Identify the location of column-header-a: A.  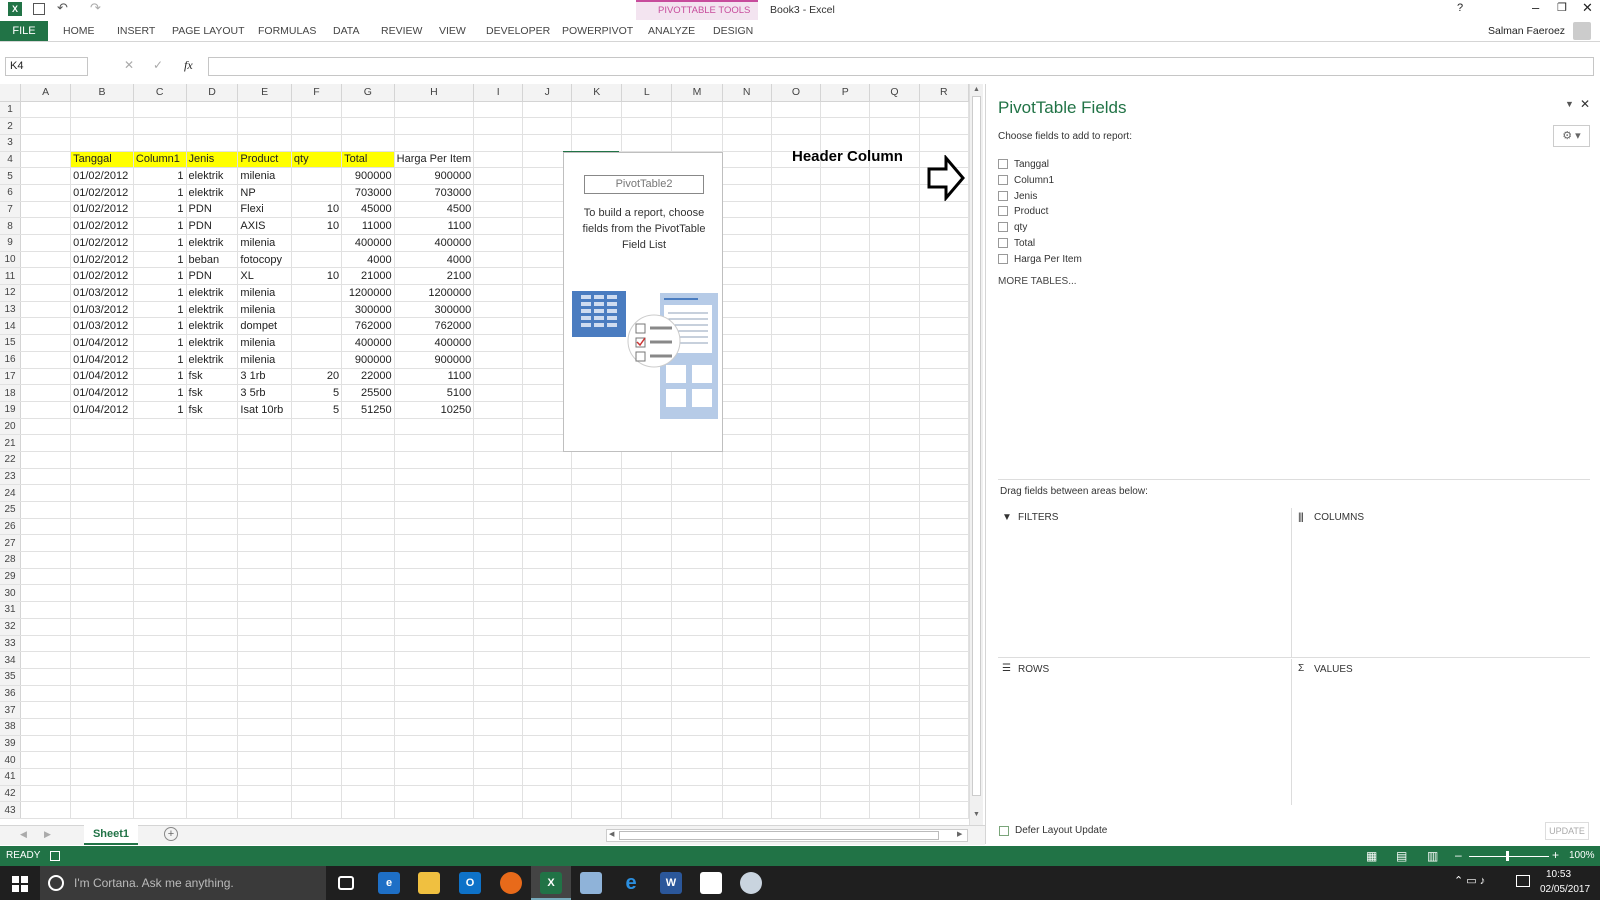
(46, 93).